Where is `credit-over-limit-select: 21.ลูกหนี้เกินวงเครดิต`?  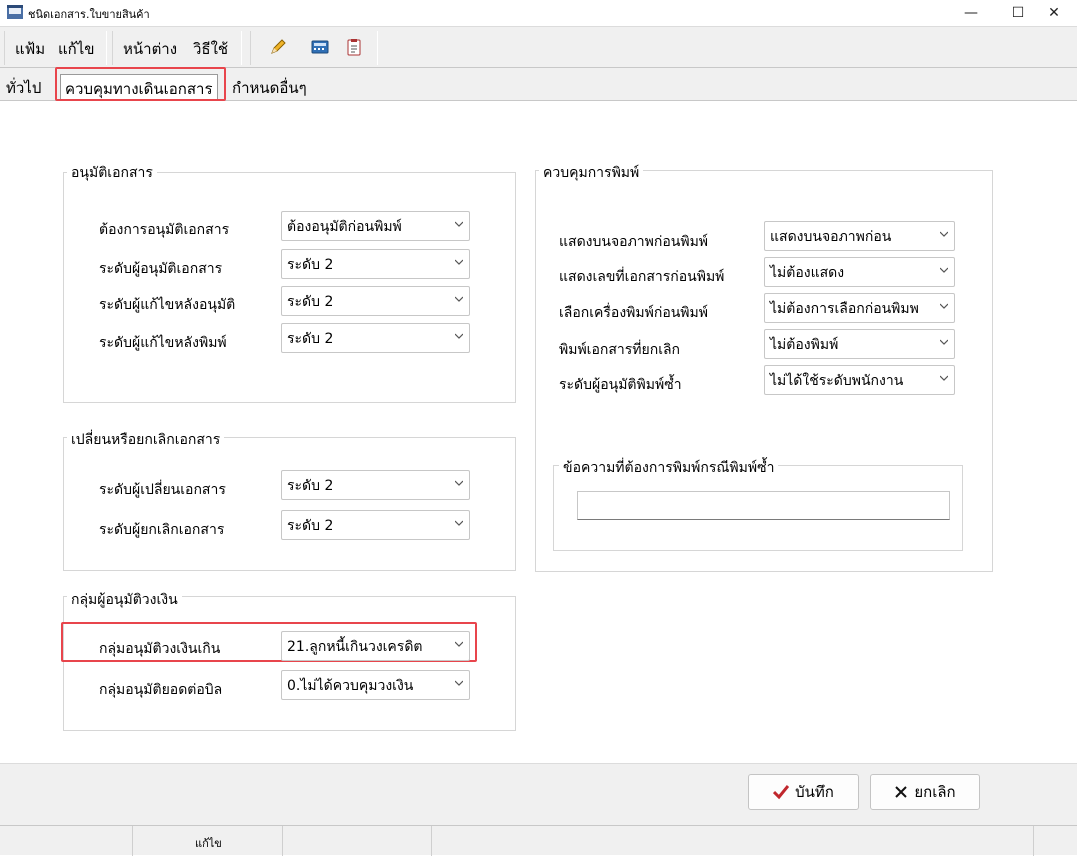 credit-over-limit-select: 21.ลูกหนี้เกินวงเครดิต is located at coordinates (375, 646).